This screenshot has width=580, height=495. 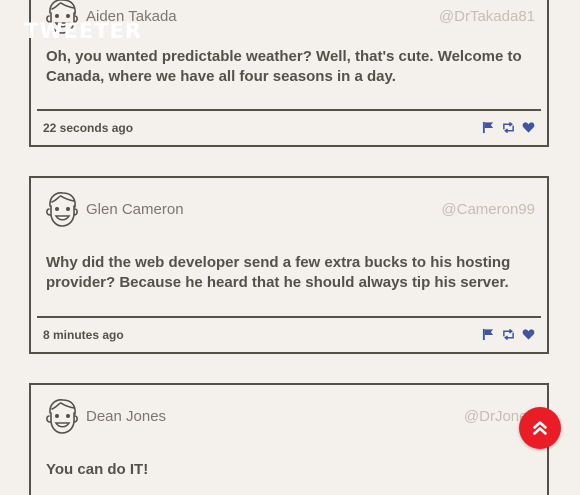 I want to click on tweet-footer: 8 minutes ago, so click(x=289, y=335).